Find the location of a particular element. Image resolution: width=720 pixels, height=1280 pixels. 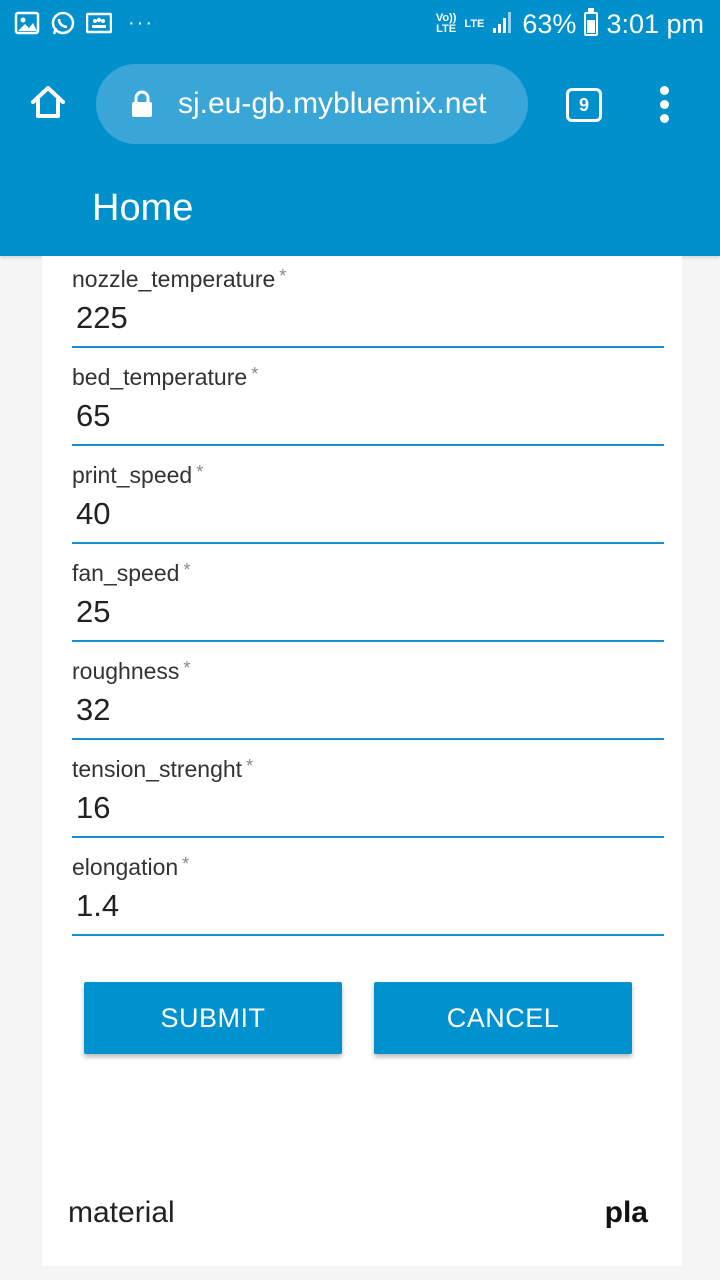

field-label: roughness * is located at coordinates (131, 671).